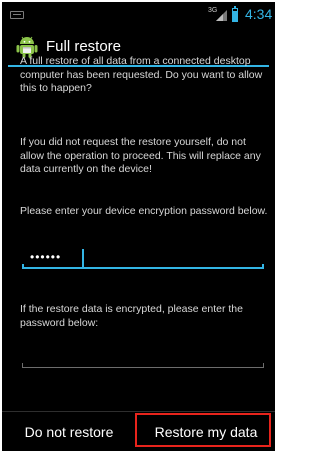  I want to click on password-mask: ••••••, so click(46, 257).